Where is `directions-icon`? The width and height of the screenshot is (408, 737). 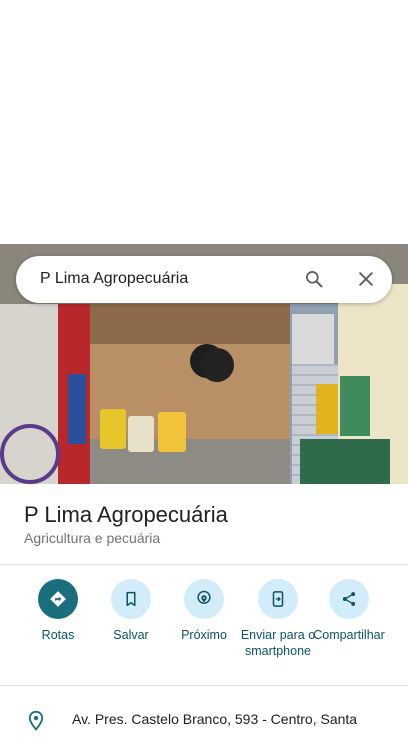 directions-icon is located at coordinates (58, 599).